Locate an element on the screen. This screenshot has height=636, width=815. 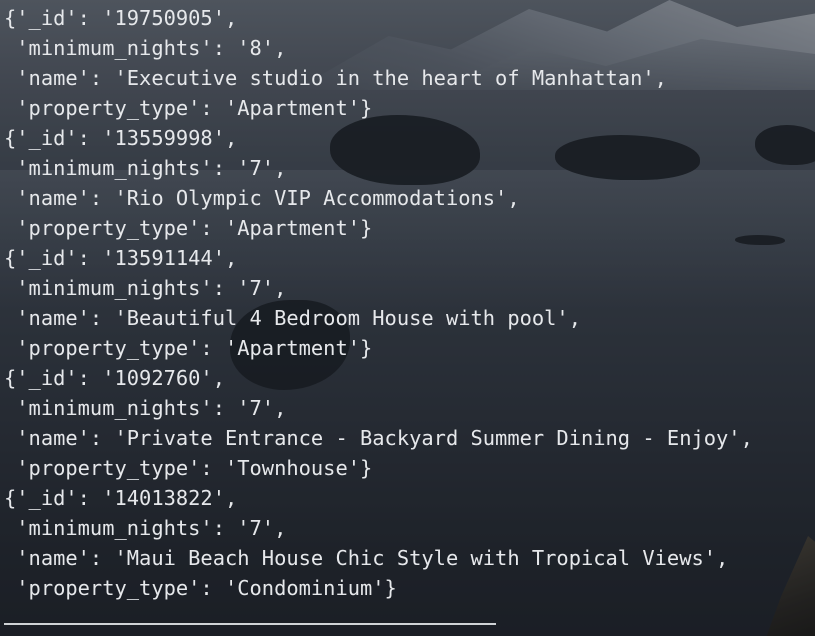
terminal-line: 'minimum_nights': '8', is located at coordinates (145, 48).